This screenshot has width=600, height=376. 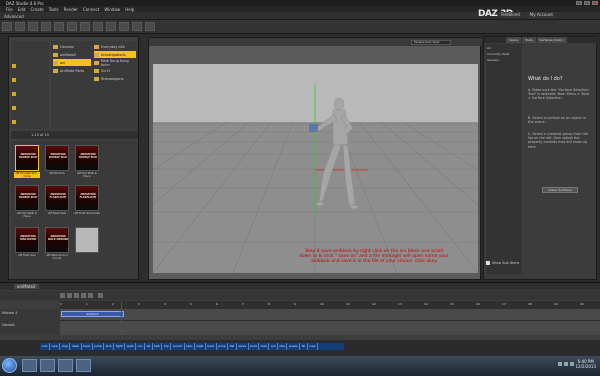 What do you see at coordinates (22, 9) in the screenshot?
I see `menu-edit: Edit` at bounding box center [22, 9].